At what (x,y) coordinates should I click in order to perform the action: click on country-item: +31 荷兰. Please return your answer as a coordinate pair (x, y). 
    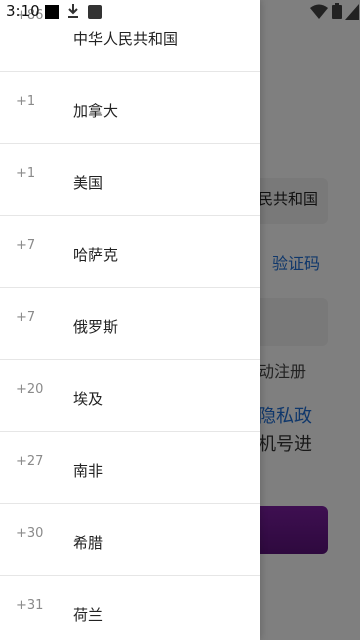
    Looking at the image, I should click on (130, 608).